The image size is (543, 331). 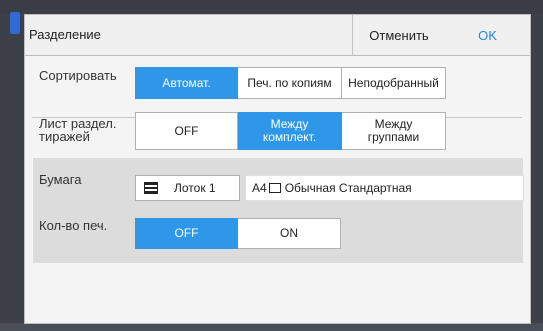 I want to click on cancel-button: Отменить, so click(x=399, y=35).